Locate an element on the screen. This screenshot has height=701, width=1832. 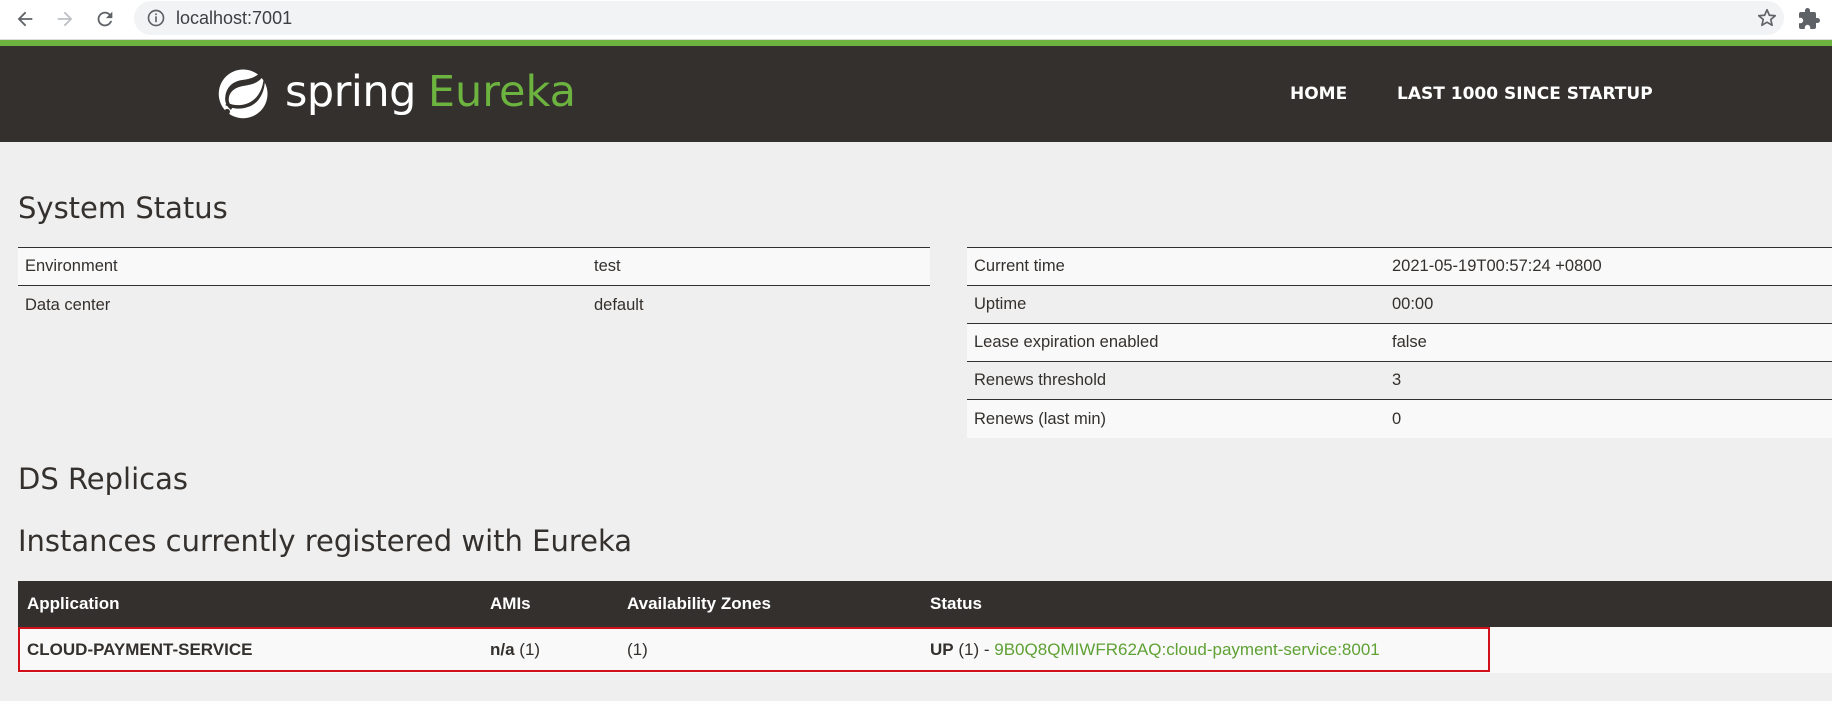
status-key: Renews threshold is located at coordinates (1040, 380).